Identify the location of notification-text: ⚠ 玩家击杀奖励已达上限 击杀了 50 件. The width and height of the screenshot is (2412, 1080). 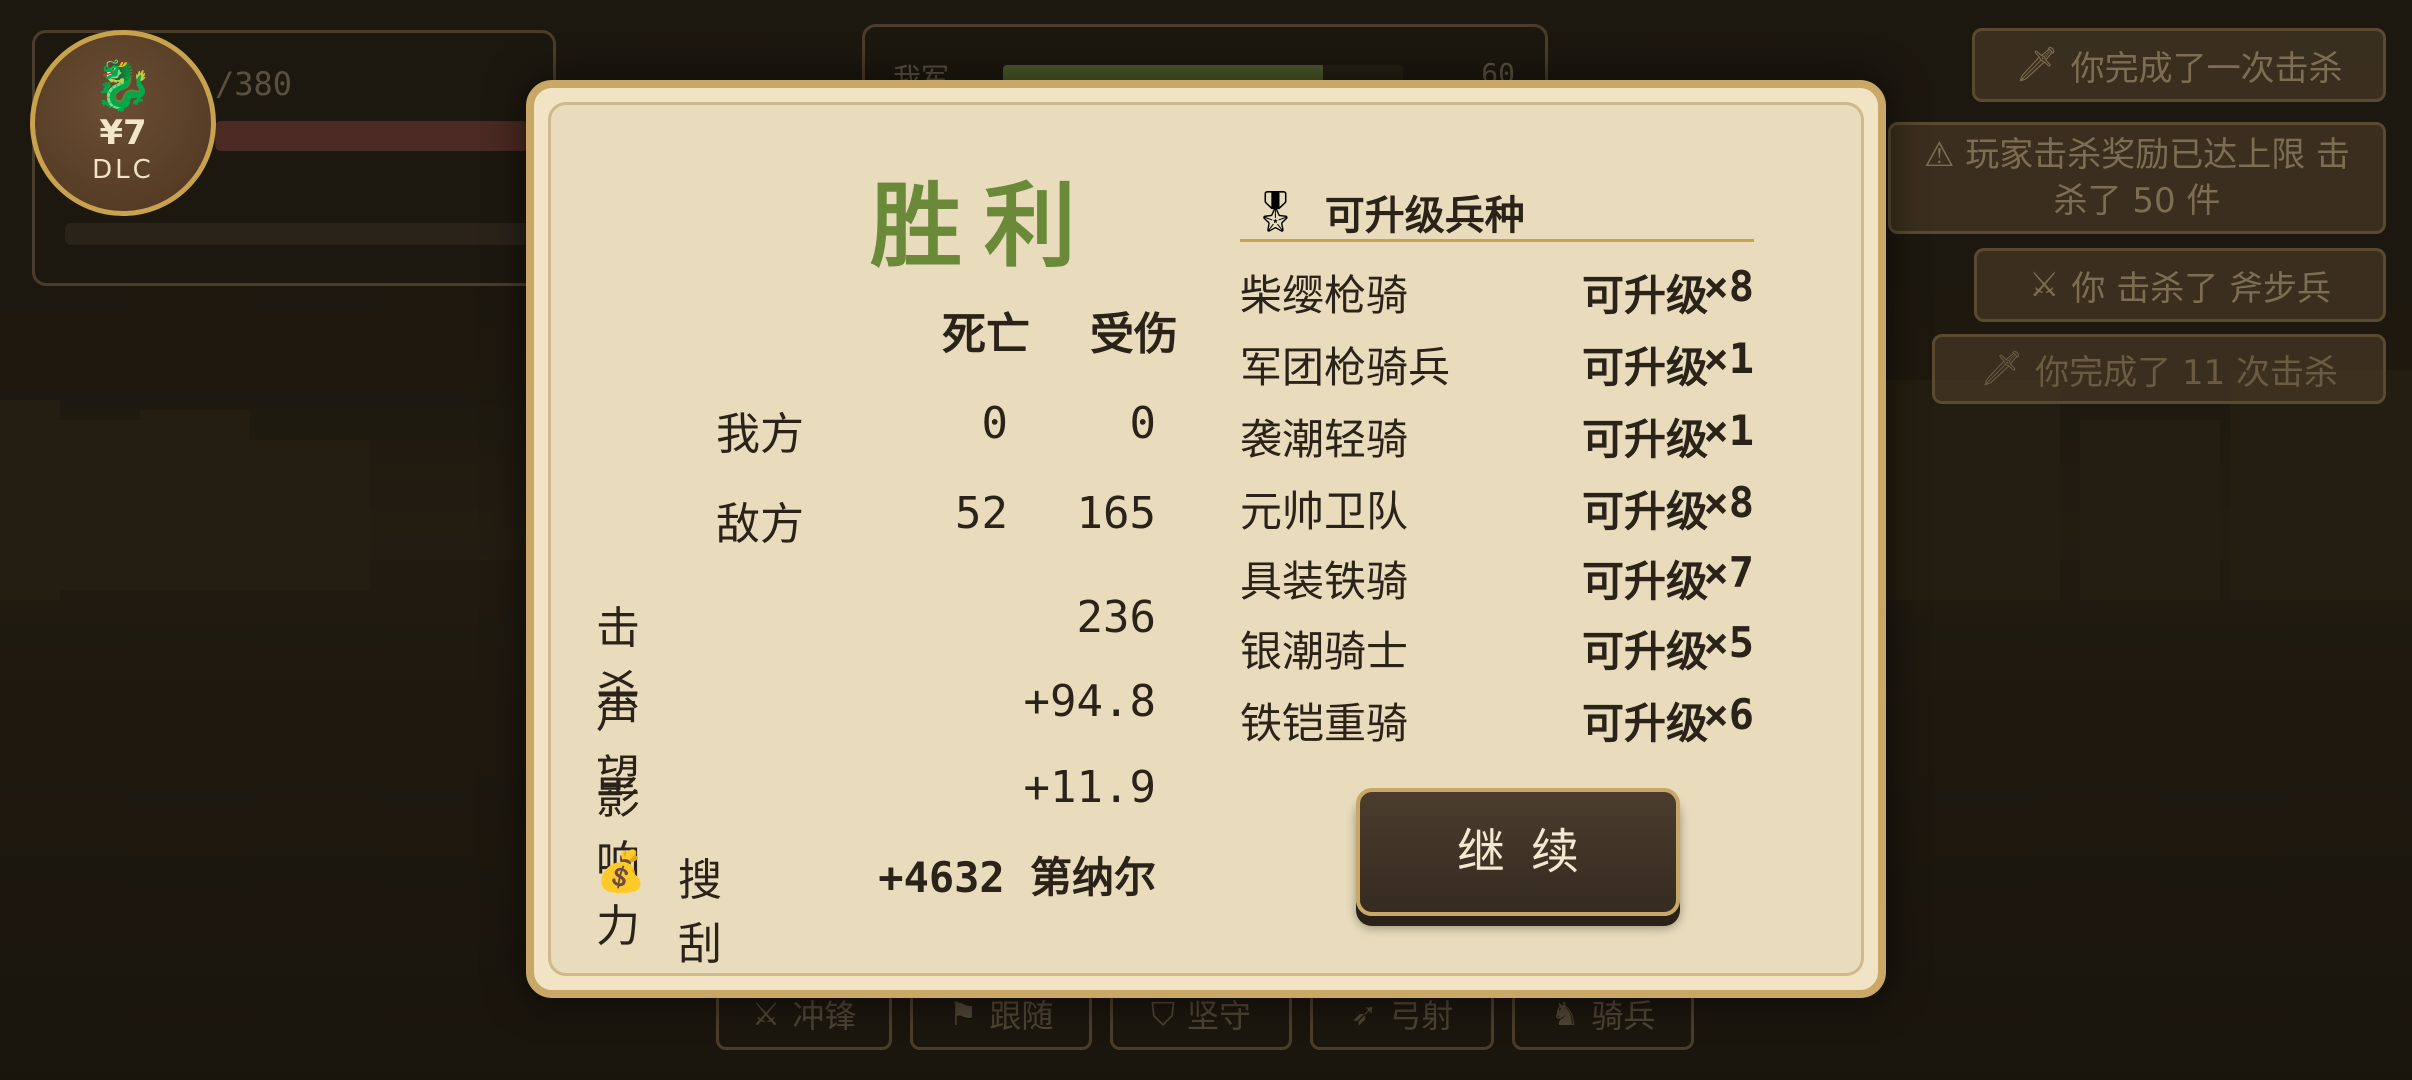
(2137, 178).